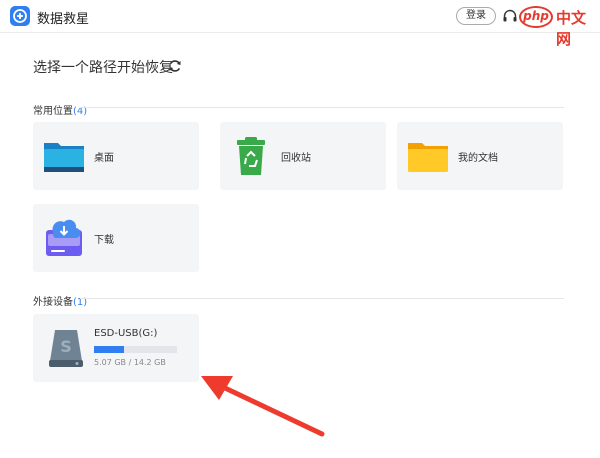 Image resolution: width=600 pixels, height=458 pixels. Describe the element at coordinates (428, 157) in the screenshot. I see `documents-folder-icon` at that location.